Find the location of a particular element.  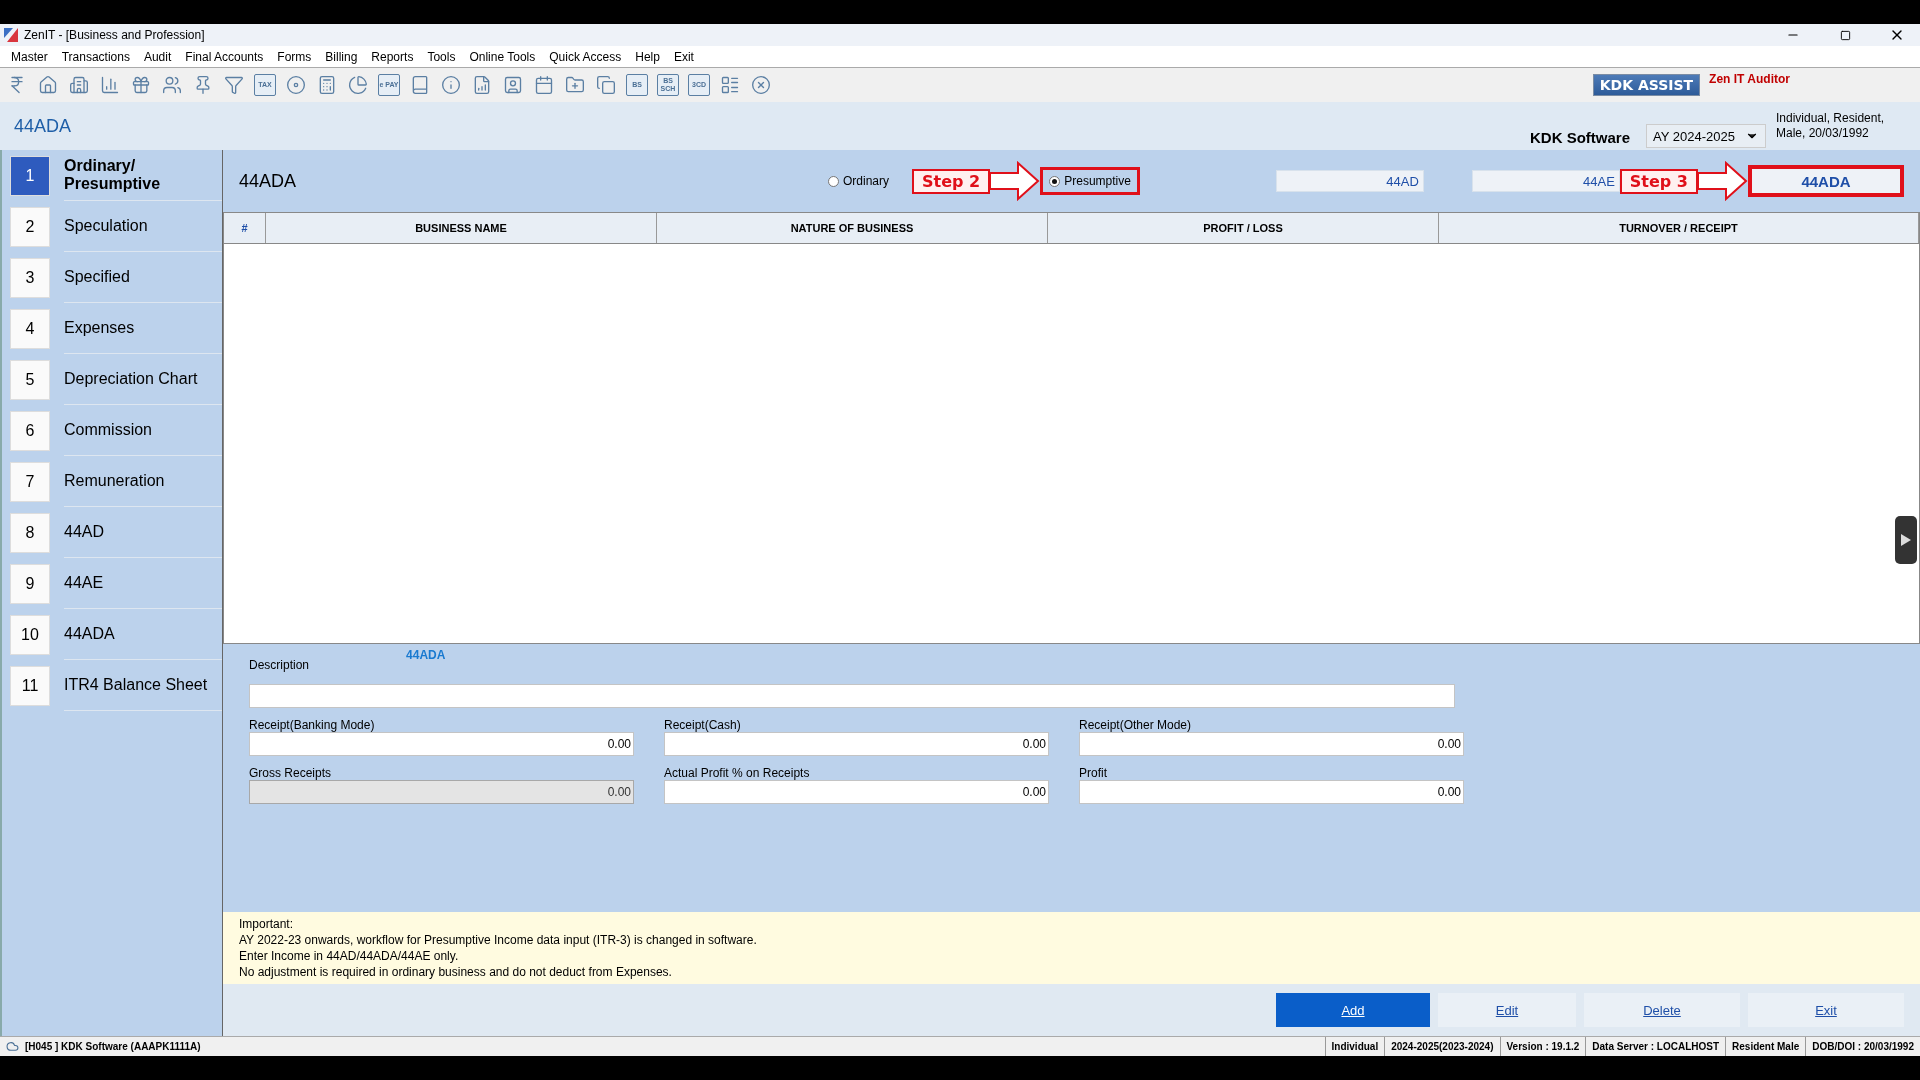

assist-button: KDK ASSIST is located at coordinates (1646, 85).